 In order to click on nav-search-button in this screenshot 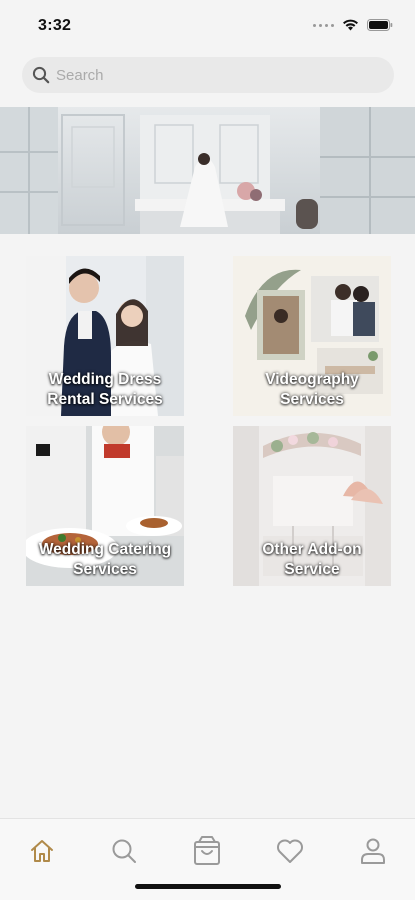, I will do `click(124, 851)`.